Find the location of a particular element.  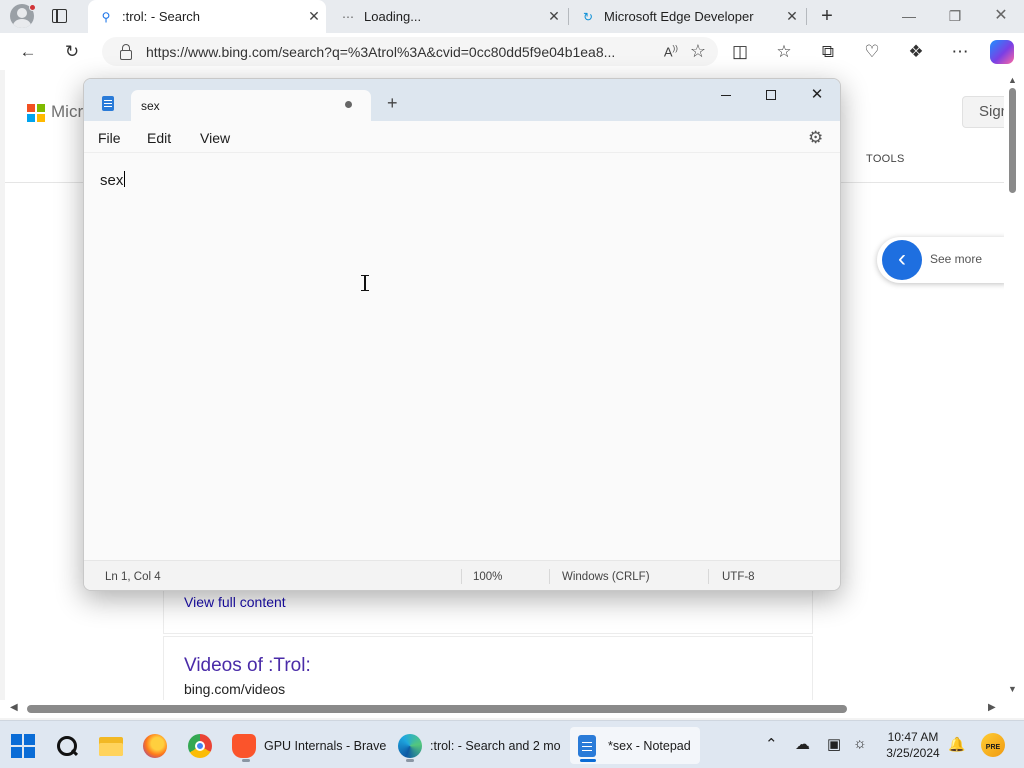

show-hidden-icons-chevron-icon: ⌃ is located at coordinates (771, 744).